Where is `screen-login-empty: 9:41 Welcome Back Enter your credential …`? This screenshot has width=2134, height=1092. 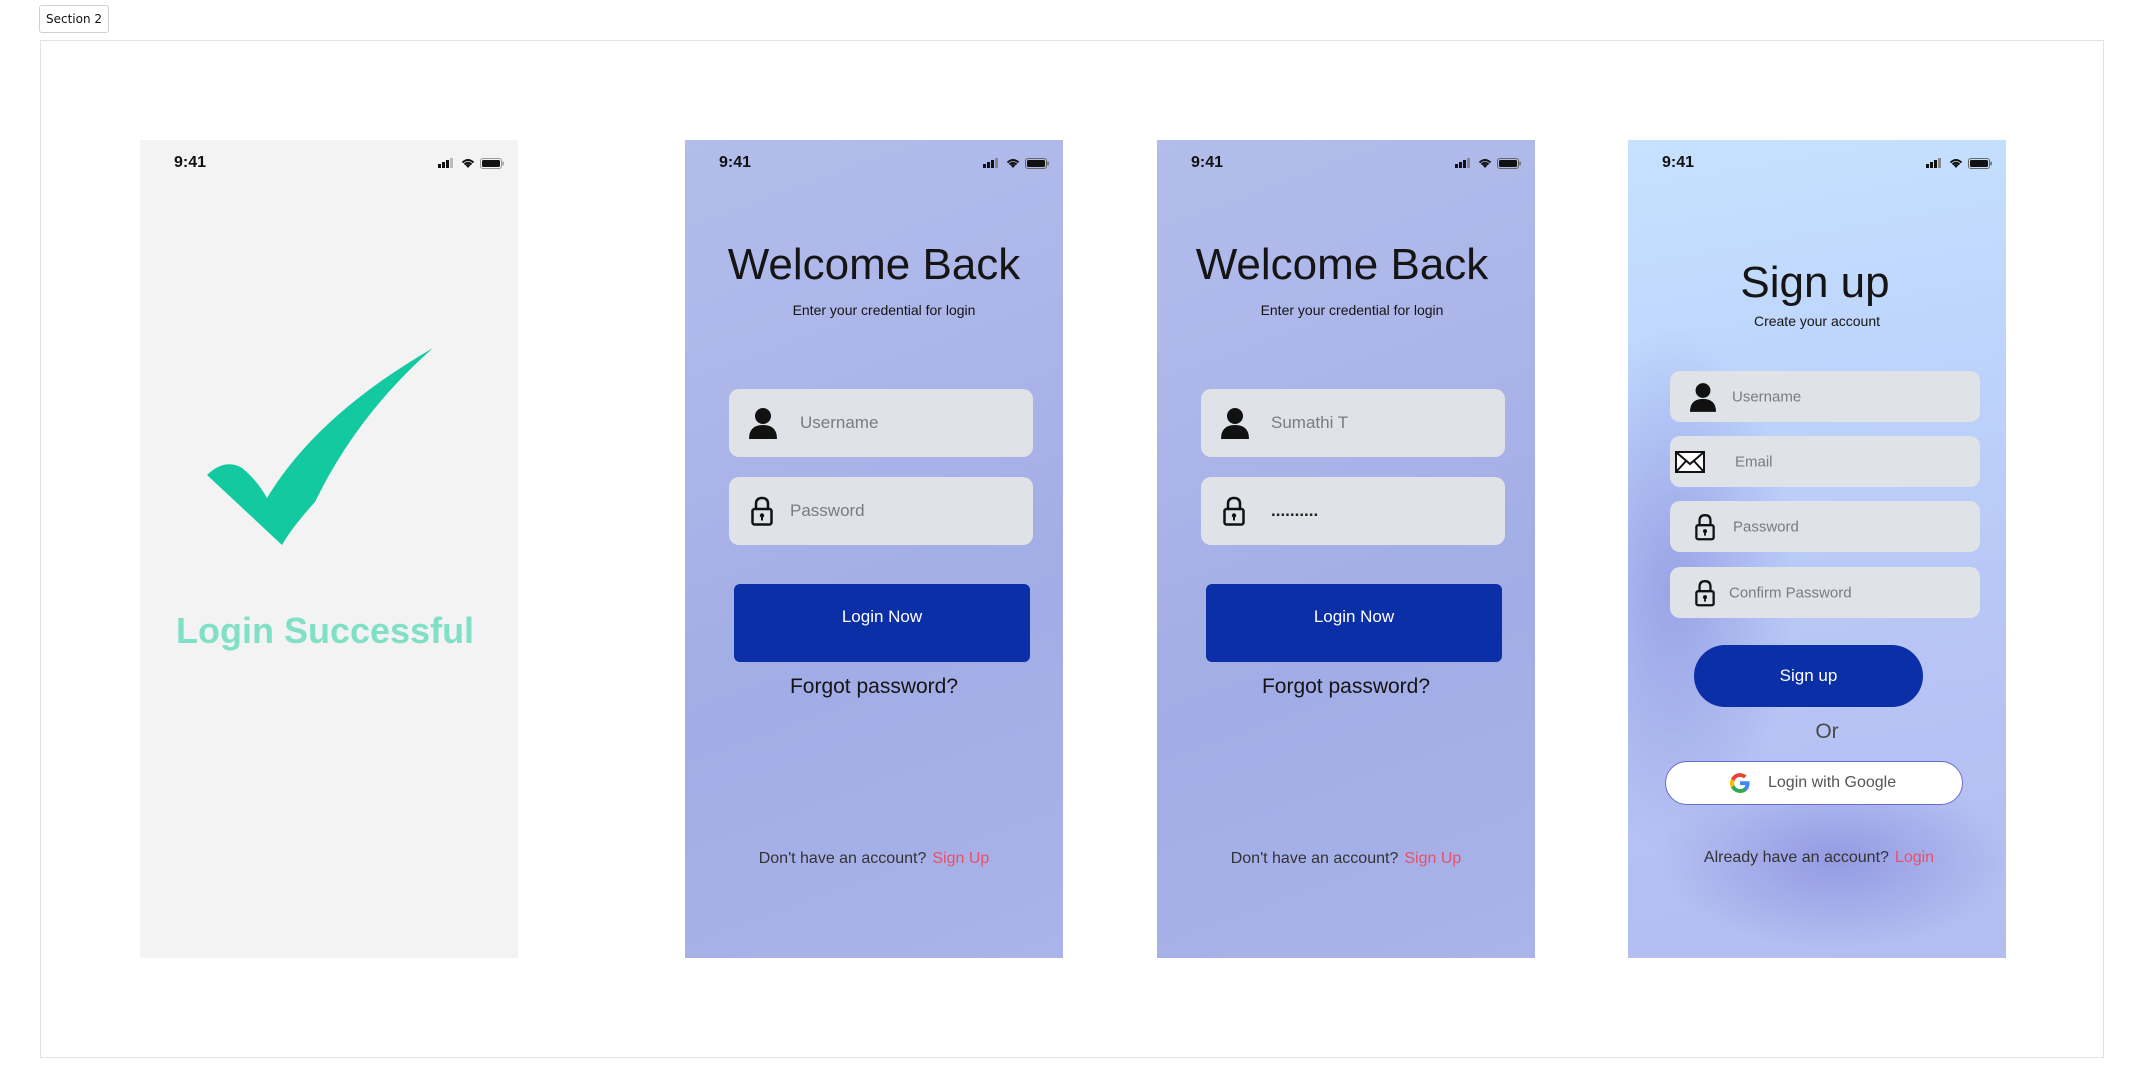
screen-login-empty: 9:41 Welcome Back Enter your credential … is located at coordinates (874, 549).